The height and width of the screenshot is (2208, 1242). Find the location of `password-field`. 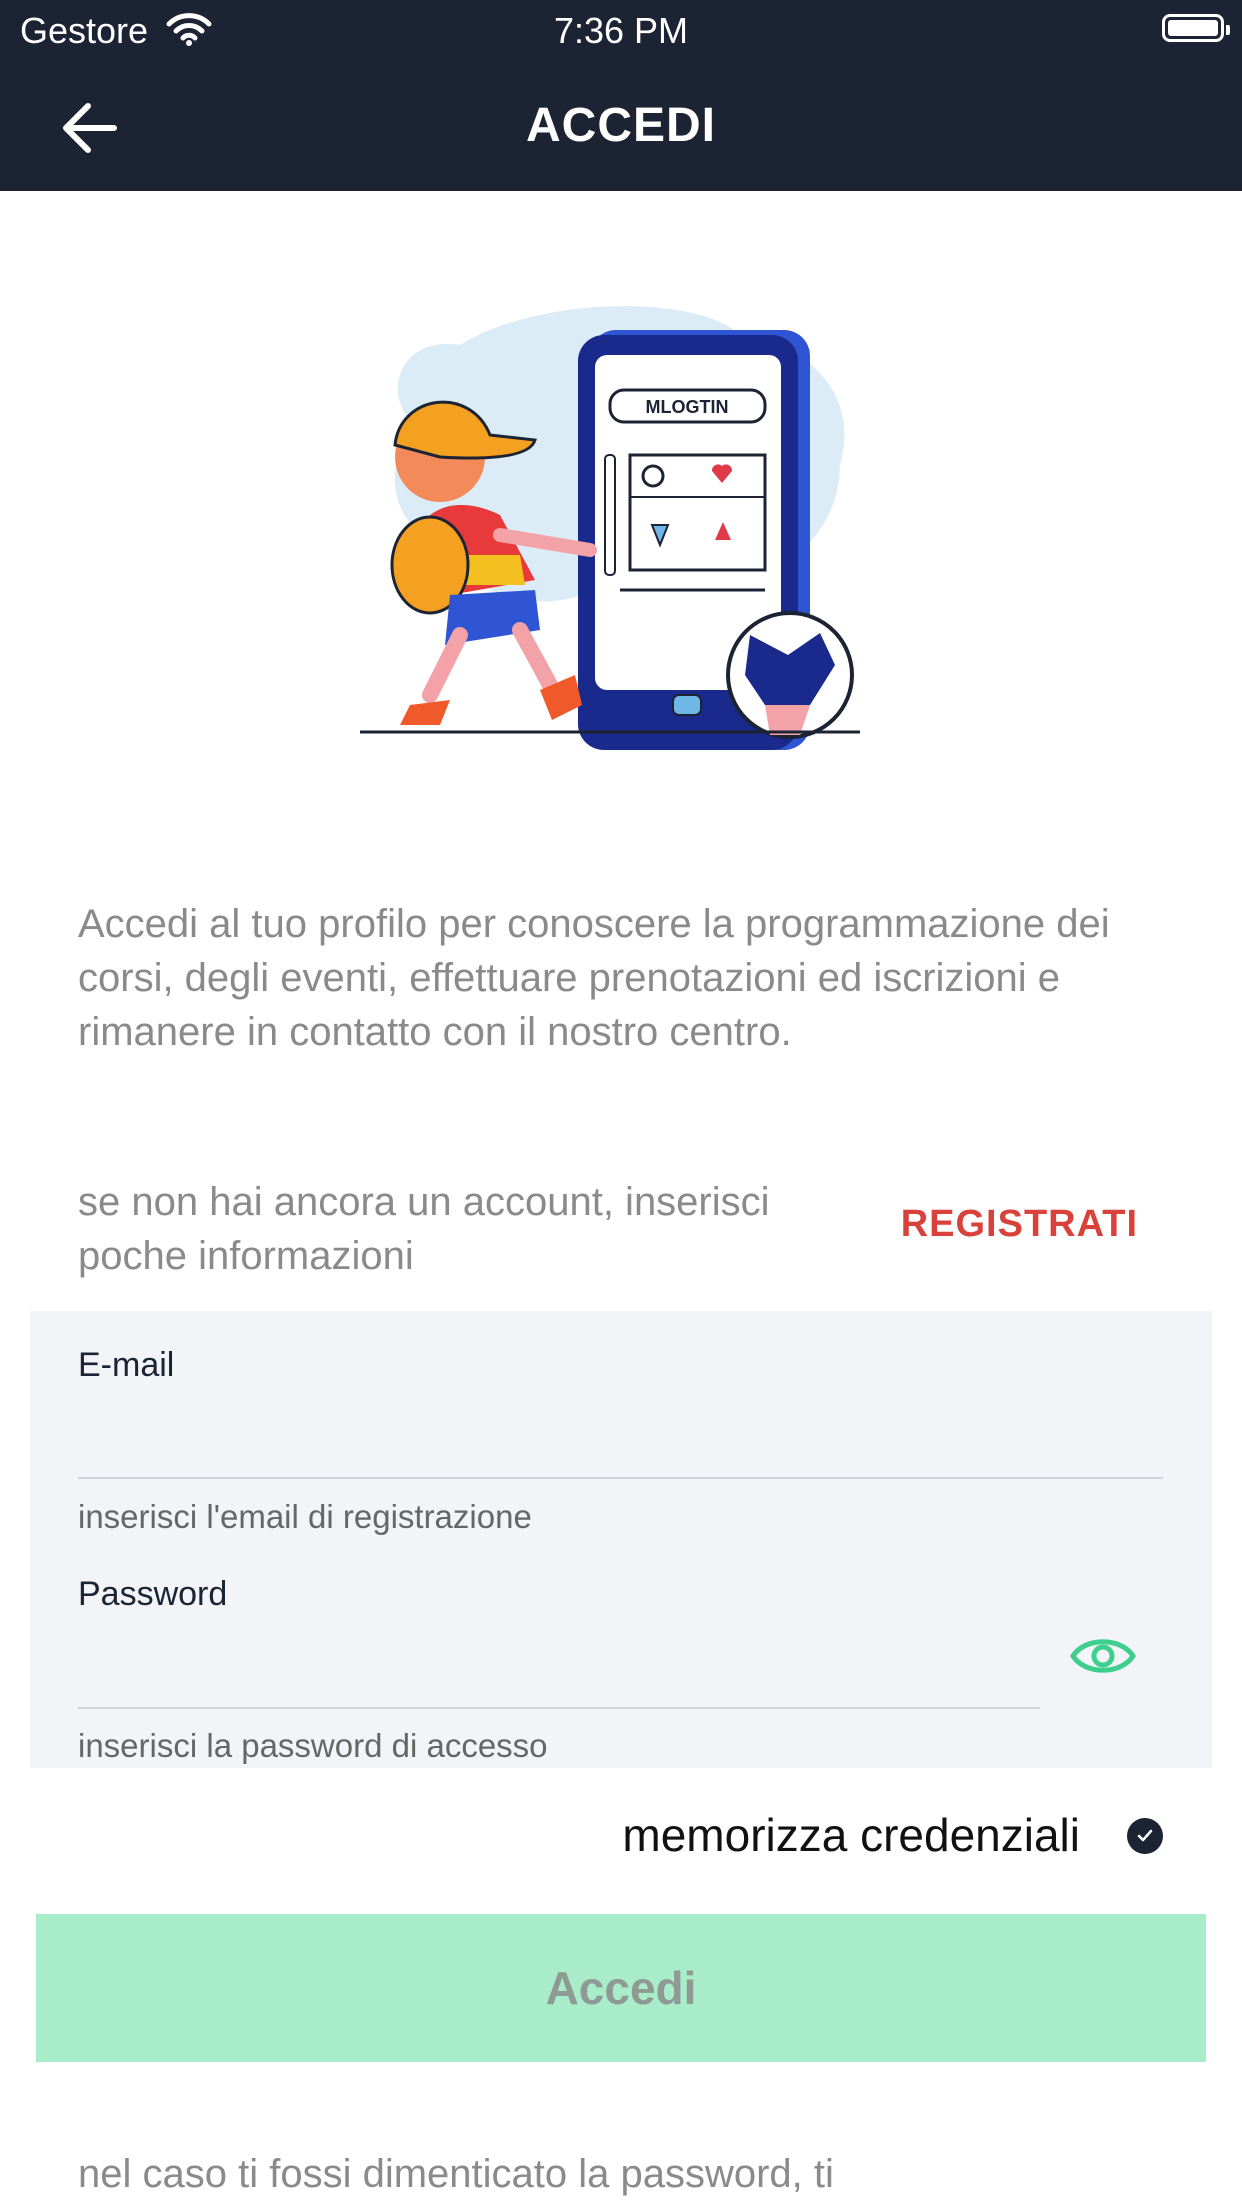

password-field is located at coordinates (558, 1665).